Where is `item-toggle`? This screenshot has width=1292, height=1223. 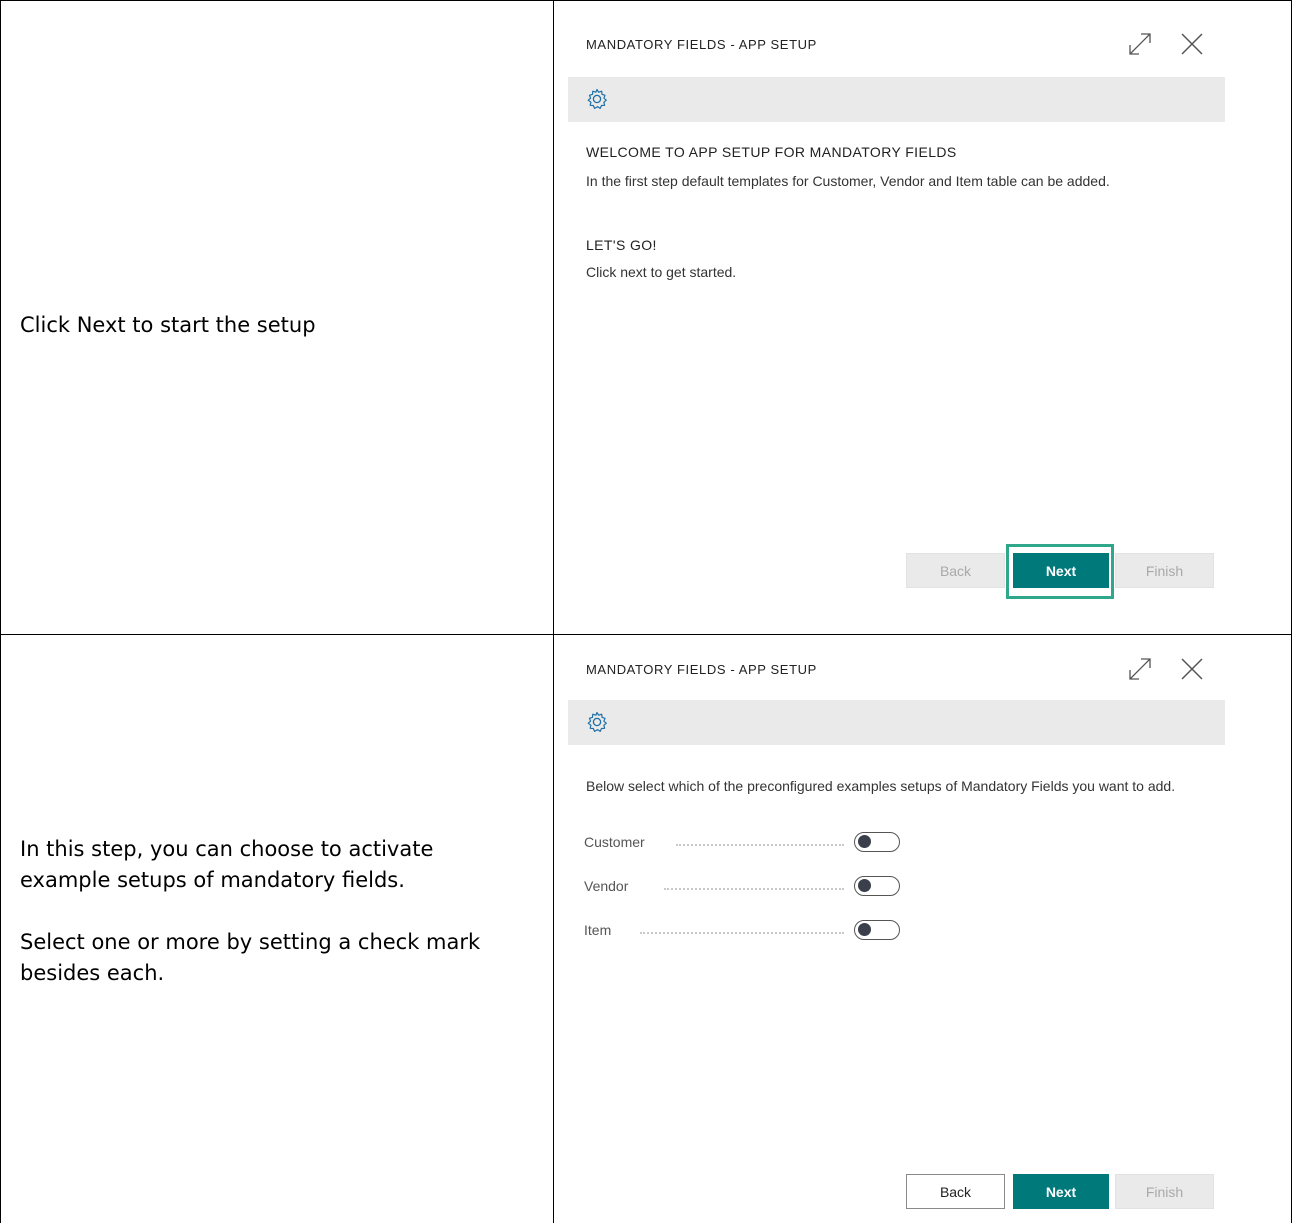
item-toggle is located at coordinates (877, 930).